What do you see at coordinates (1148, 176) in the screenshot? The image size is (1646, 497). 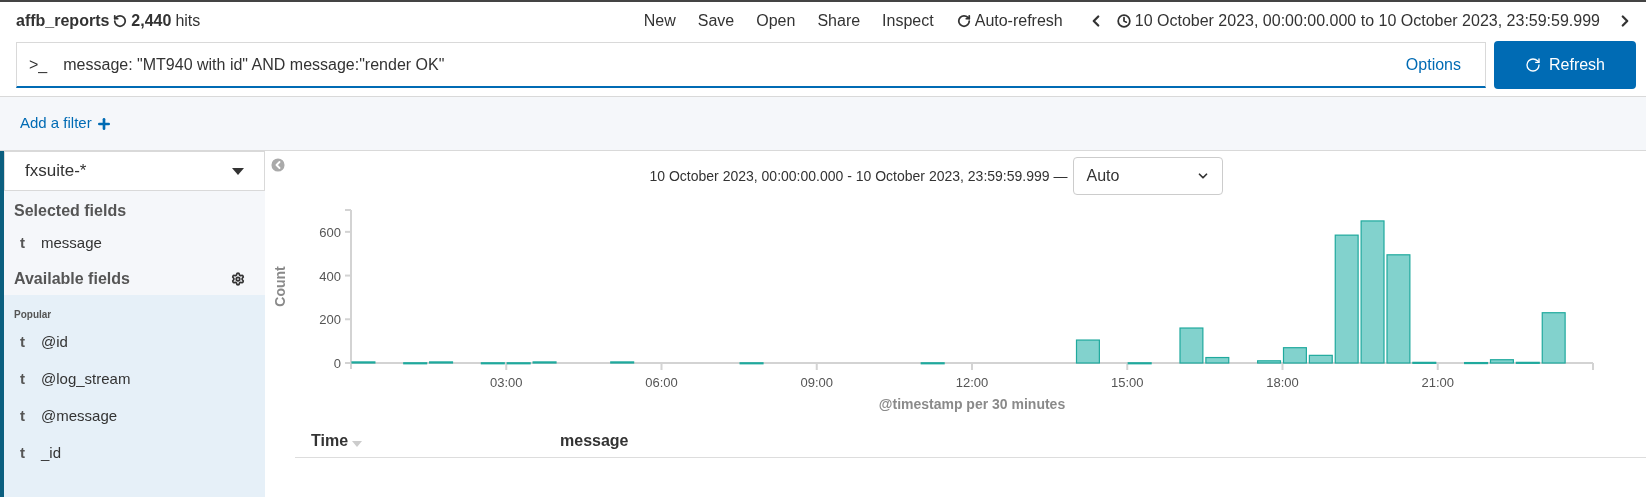 I see `interval-select: Auto` at bounding box center [1148, 176].